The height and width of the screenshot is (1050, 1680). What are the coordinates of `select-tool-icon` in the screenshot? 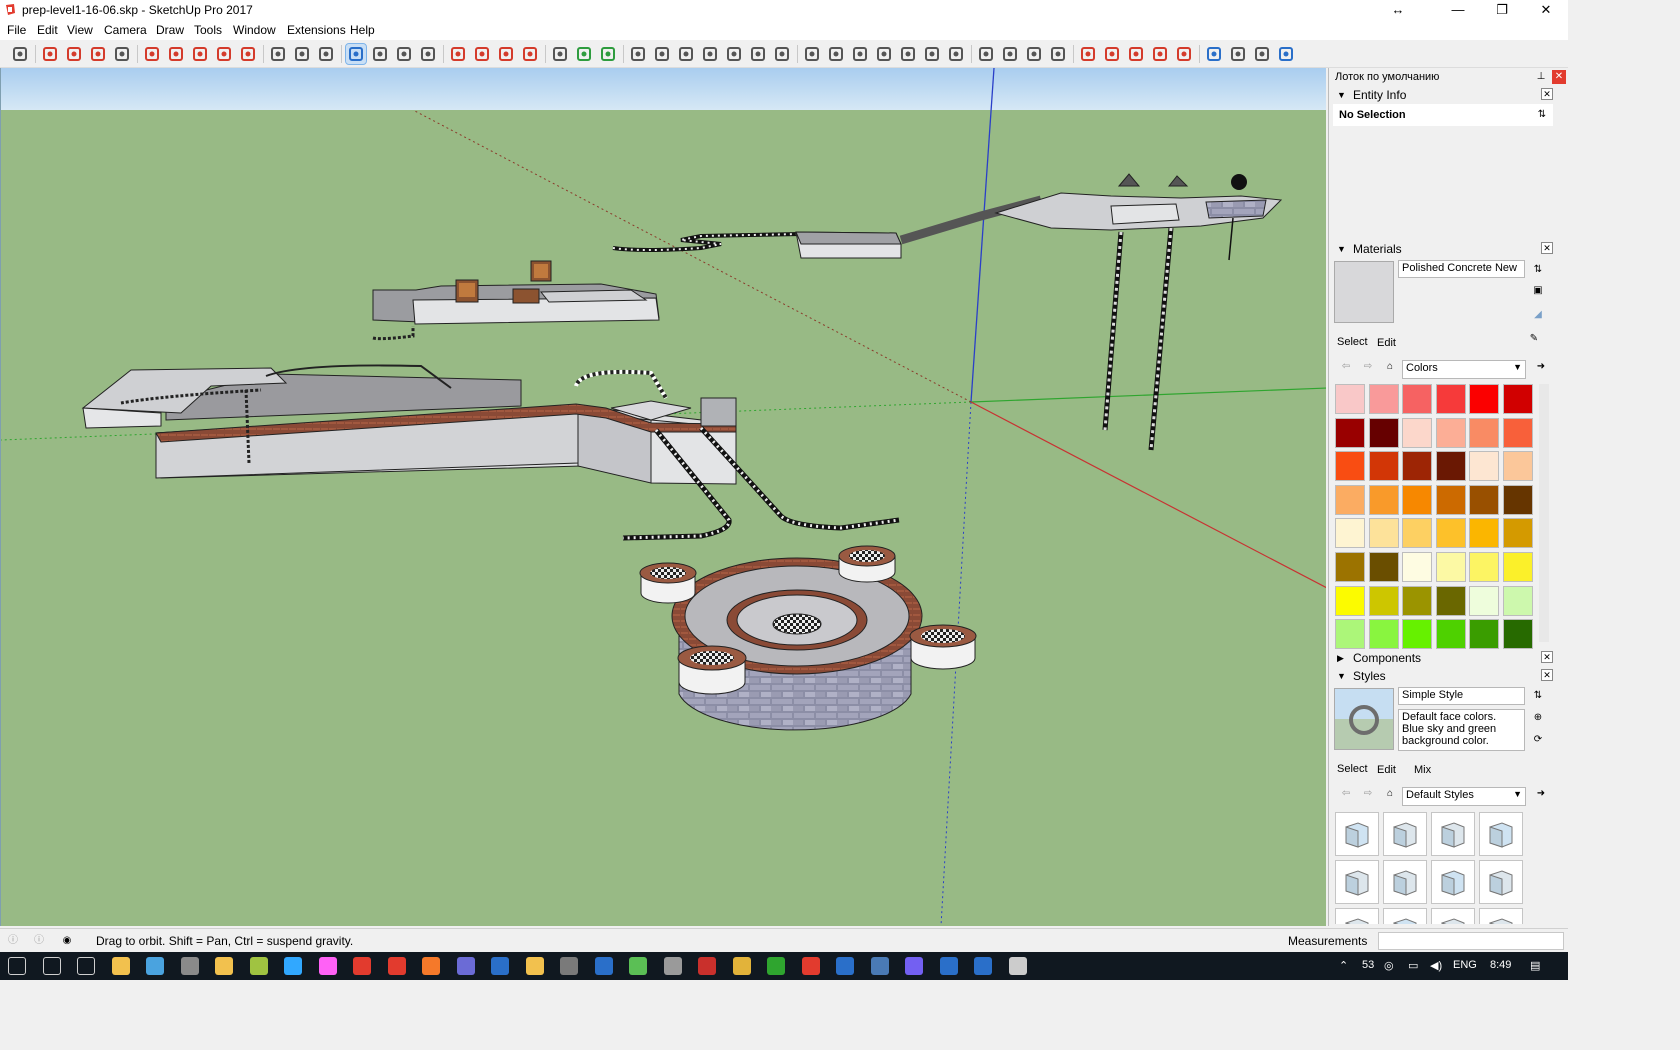 It's located at (20, 54).